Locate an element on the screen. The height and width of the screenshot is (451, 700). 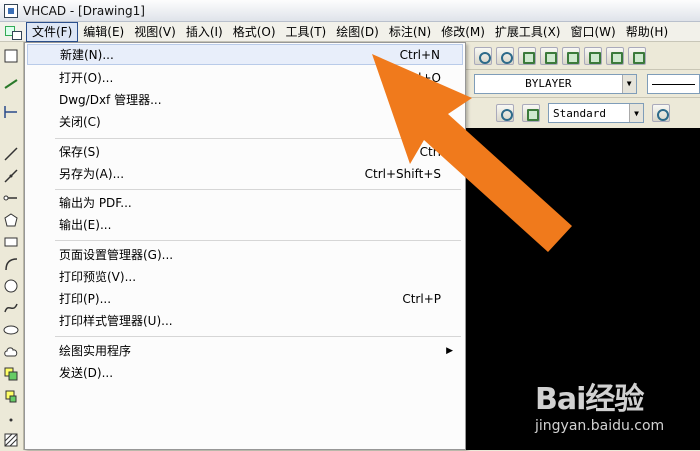
toolbar-grip-icon is located at coordinates (11, 56).